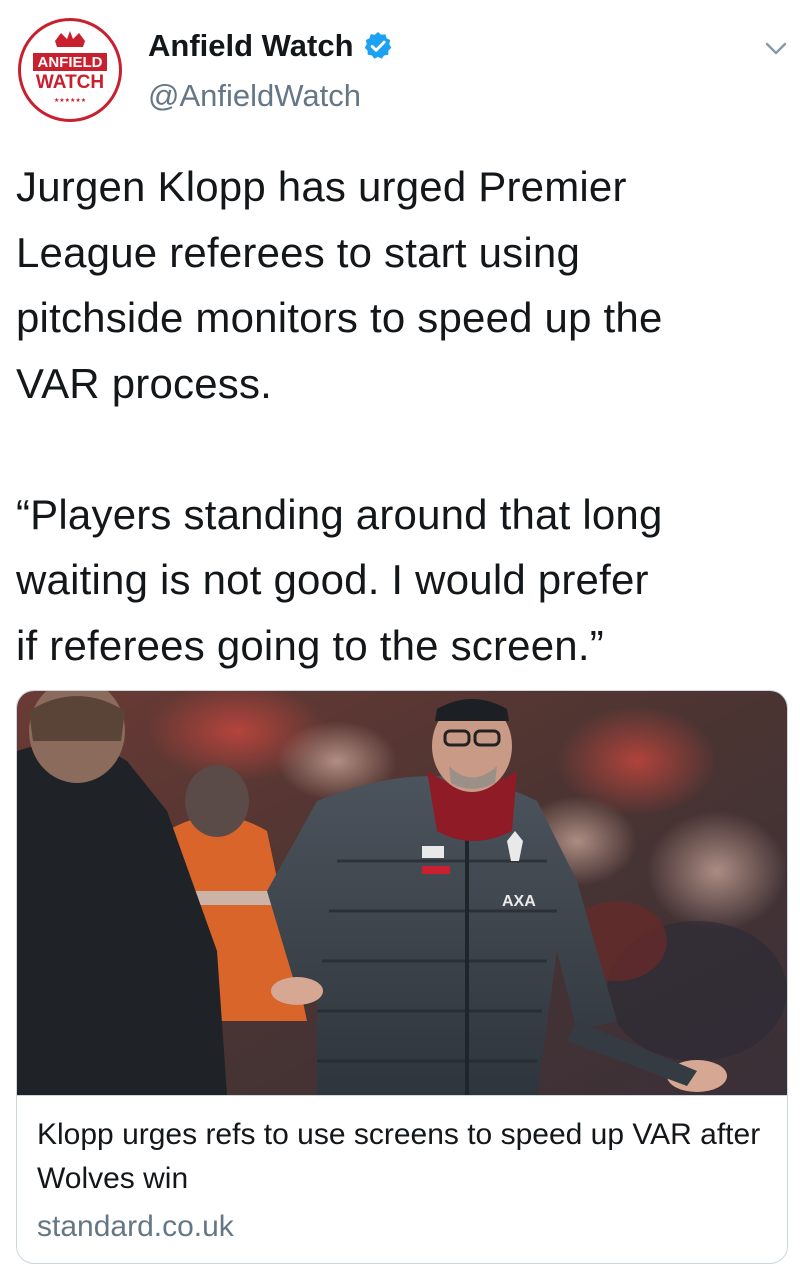 This screenshot has height=1273, width=800. Describe the element at coordinates (251, 46) in the screenshot. I see `author-display-name: Anfield Watch` at that location.